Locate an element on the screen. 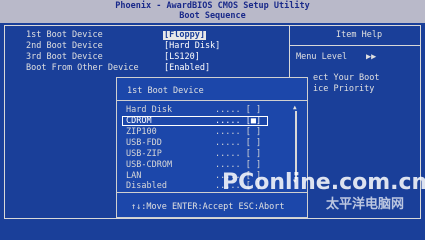 This screenshot has height=240, width=425. popup-title-divider is located at coordinates (212, 100).